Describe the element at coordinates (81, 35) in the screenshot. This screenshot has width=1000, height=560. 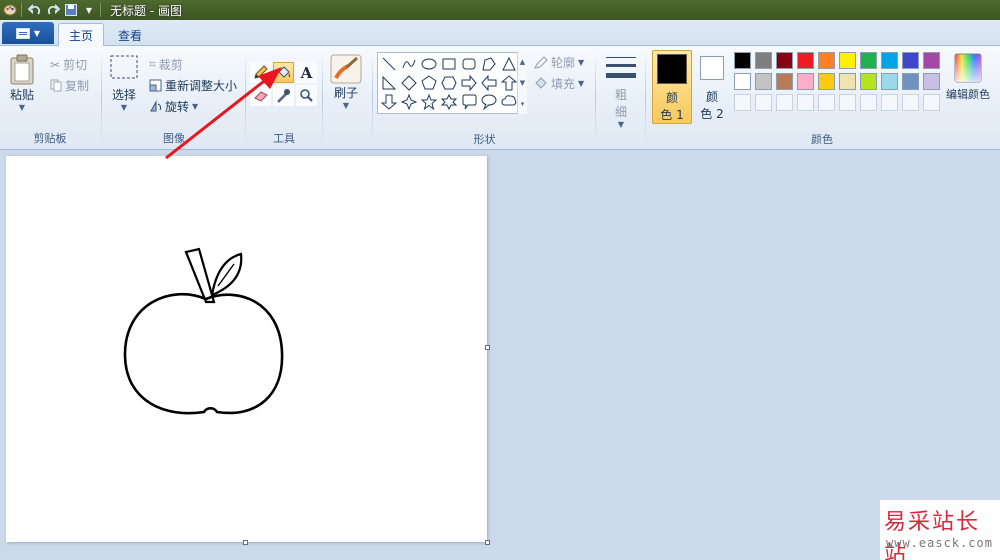
I see `tab-home: 主页` at that location.